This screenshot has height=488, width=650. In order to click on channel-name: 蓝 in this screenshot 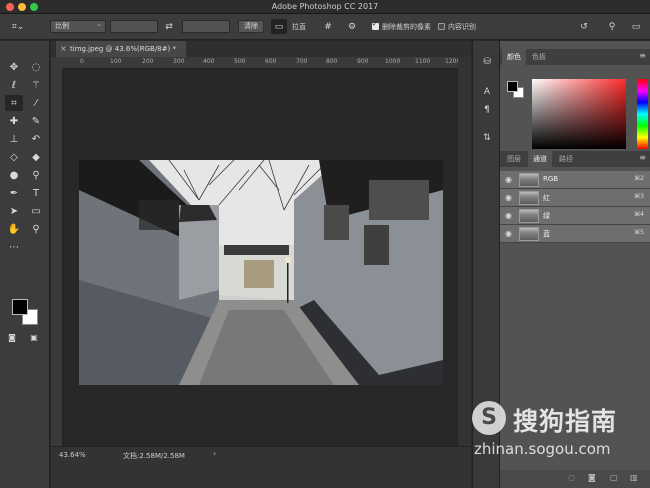, I will do `click(546, 234)`.